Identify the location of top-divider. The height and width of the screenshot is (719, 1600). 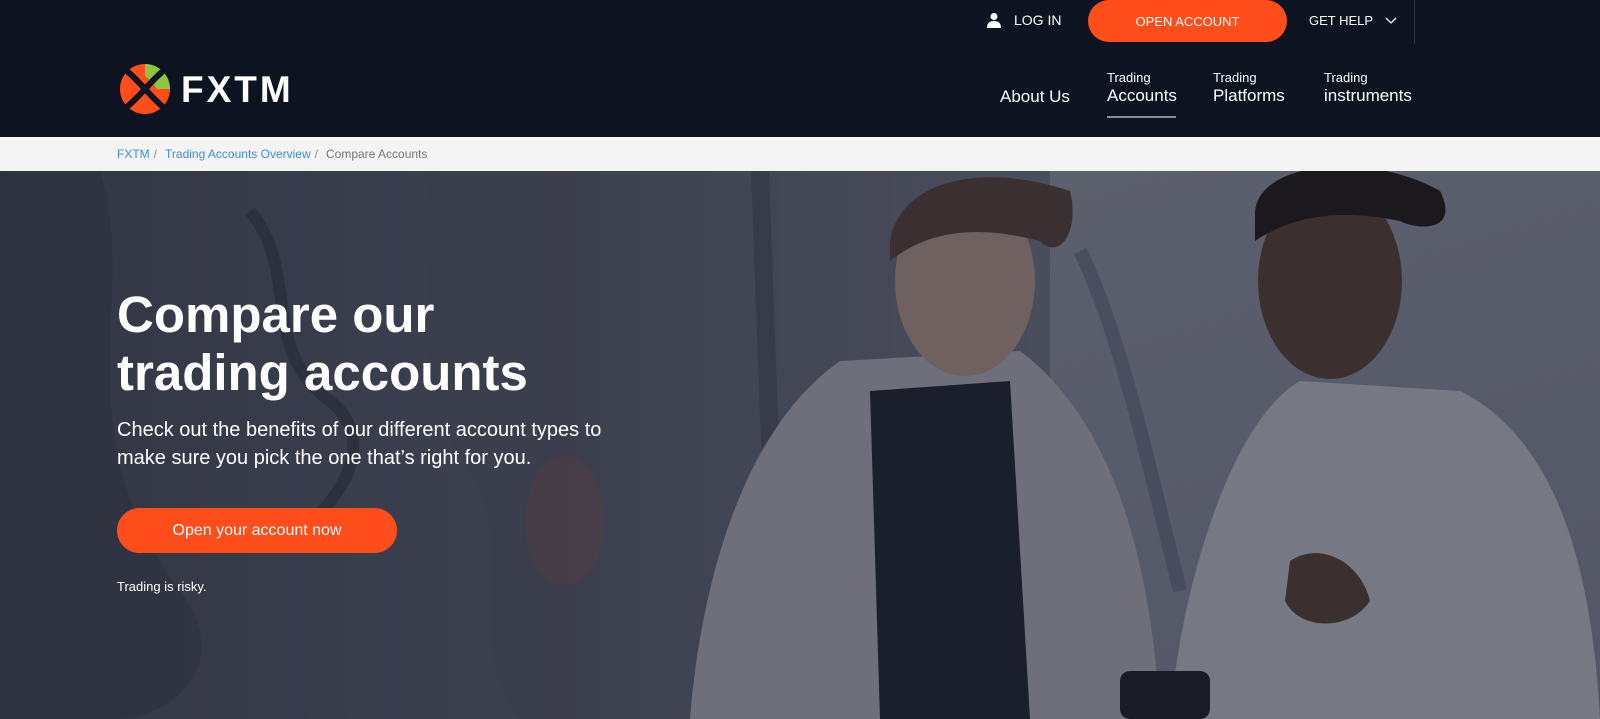
(1414, 22).